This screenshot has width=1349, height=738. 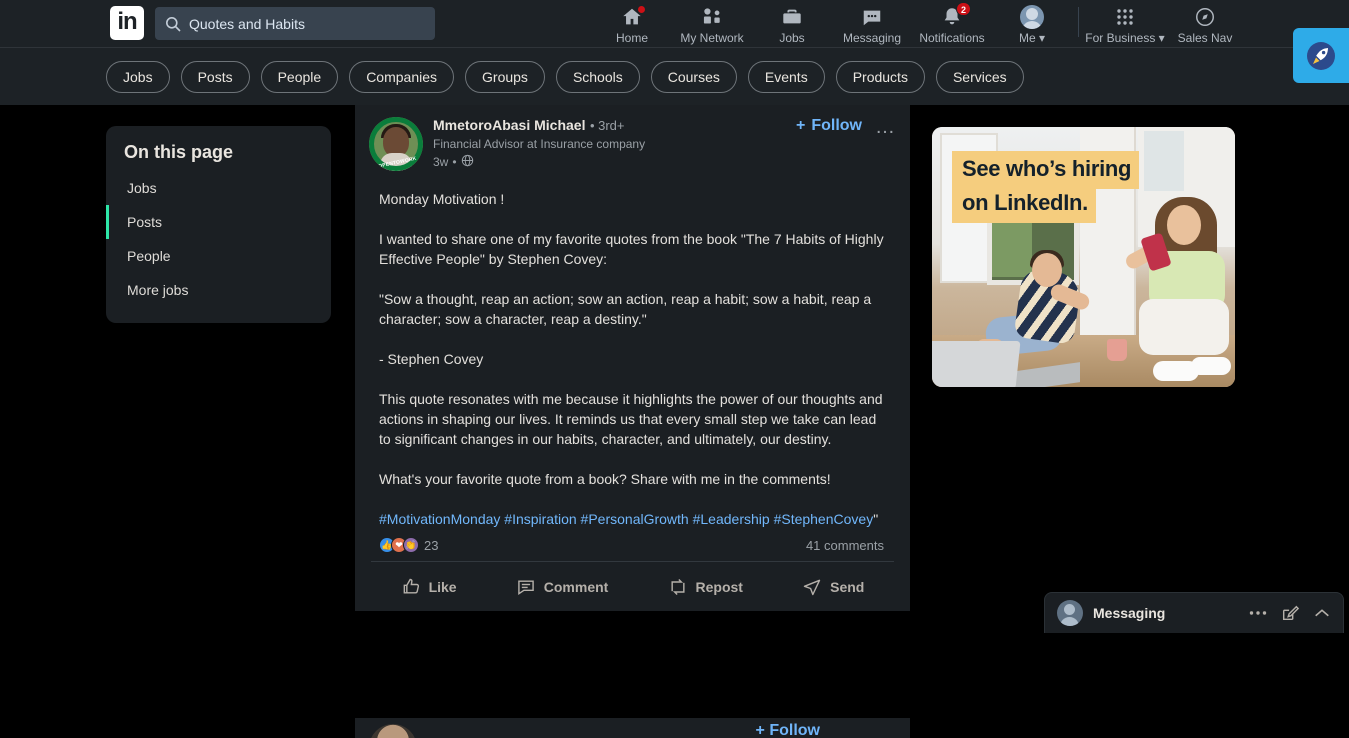 I want to click on send-icon, so click(x=812, y=587).